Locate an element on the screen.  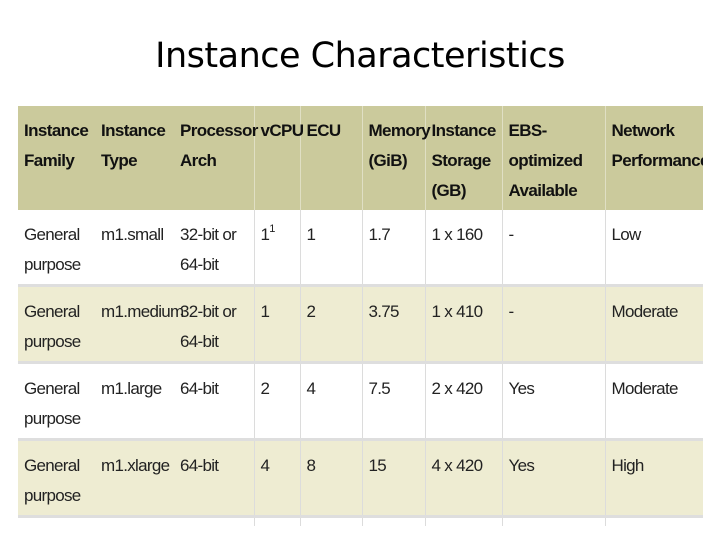
header-ebs-optimized: EBS-optimized Available is located at coordinates (553, 158).